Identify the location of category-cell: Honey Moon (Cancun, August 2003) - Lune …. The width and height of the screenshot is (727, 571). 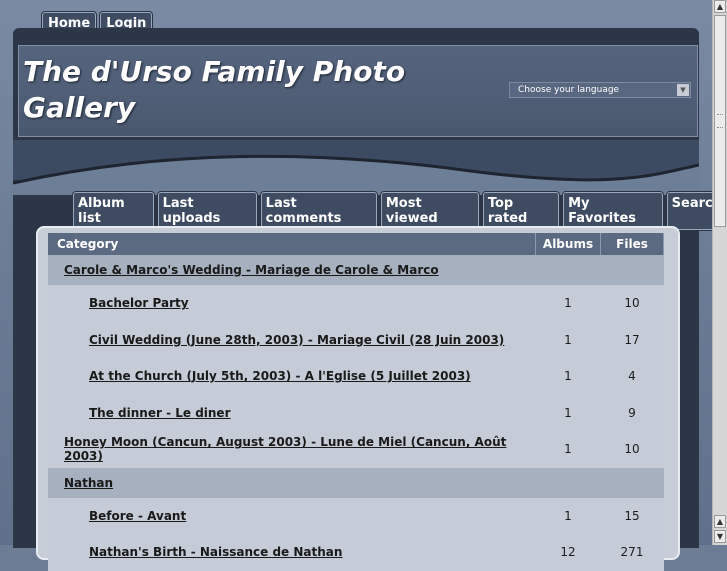
(292, 449).